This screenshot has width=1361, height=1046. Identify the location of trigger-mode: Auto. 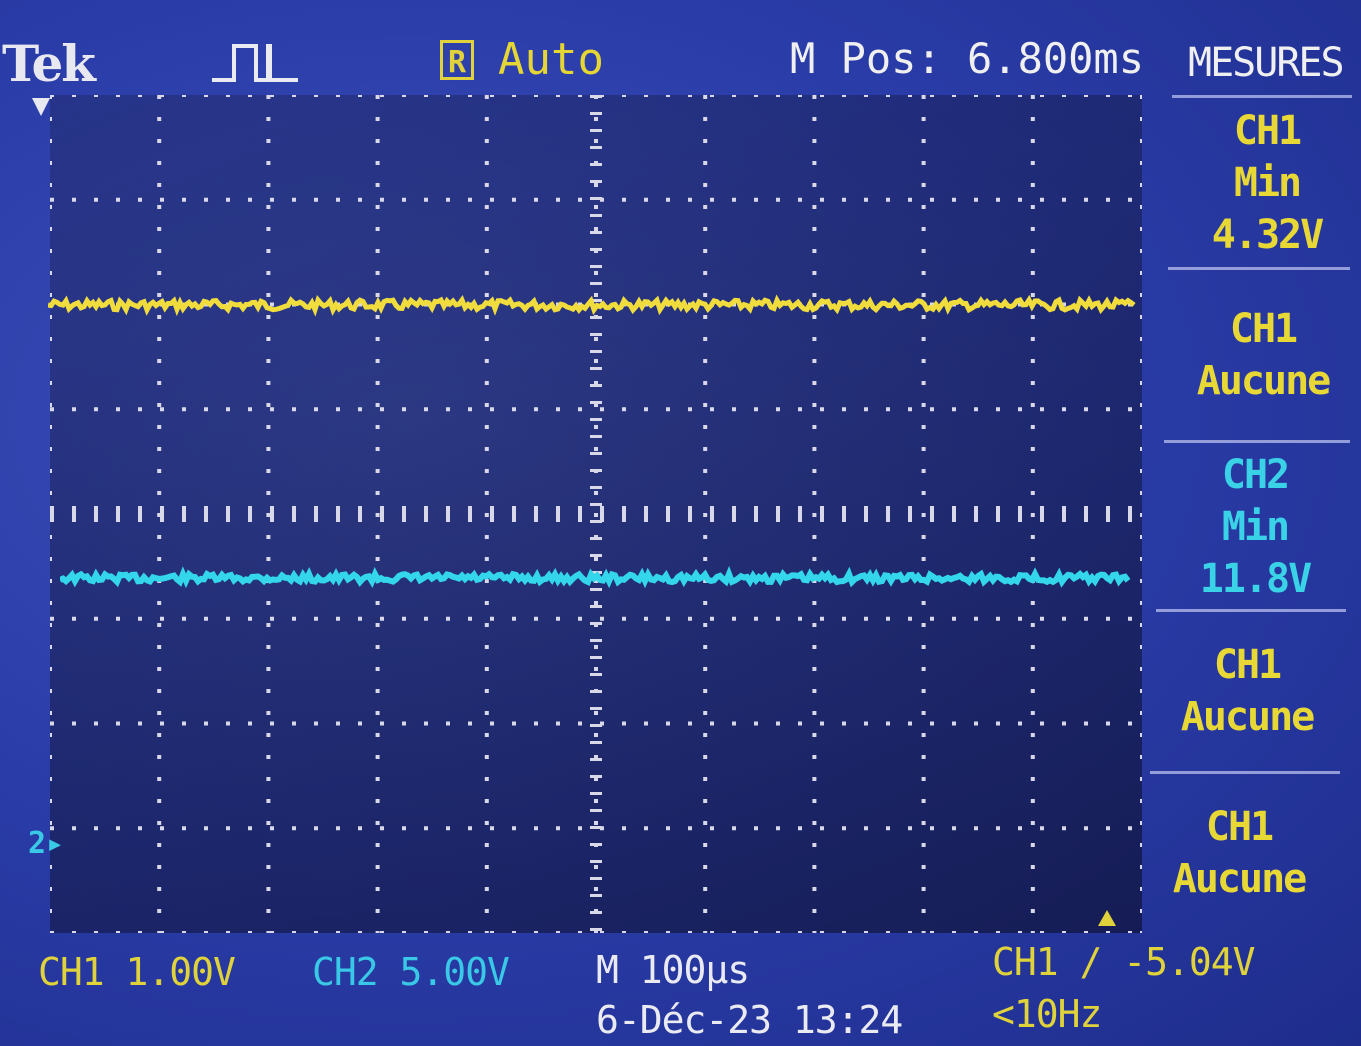
(551, 59).